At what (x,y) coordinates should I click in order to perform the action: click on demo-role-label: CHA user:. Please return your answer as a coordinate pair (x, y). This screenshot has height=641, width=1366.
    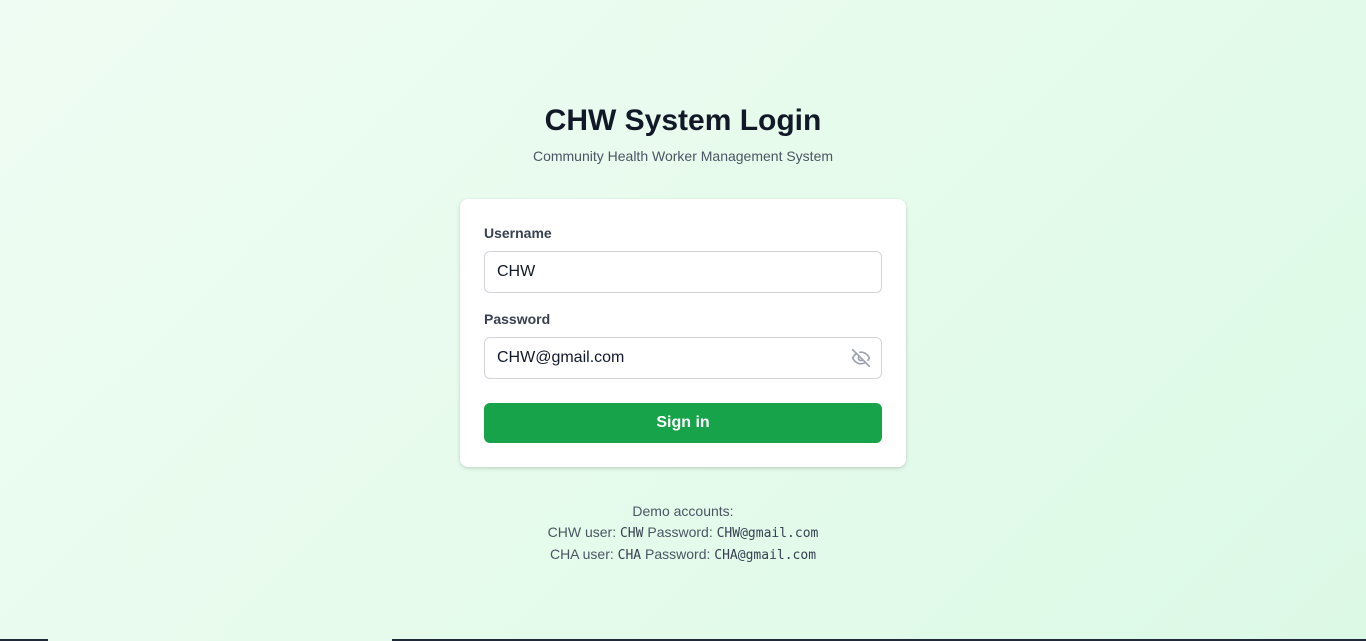
    Looking at the image, I should click on (581, 554).